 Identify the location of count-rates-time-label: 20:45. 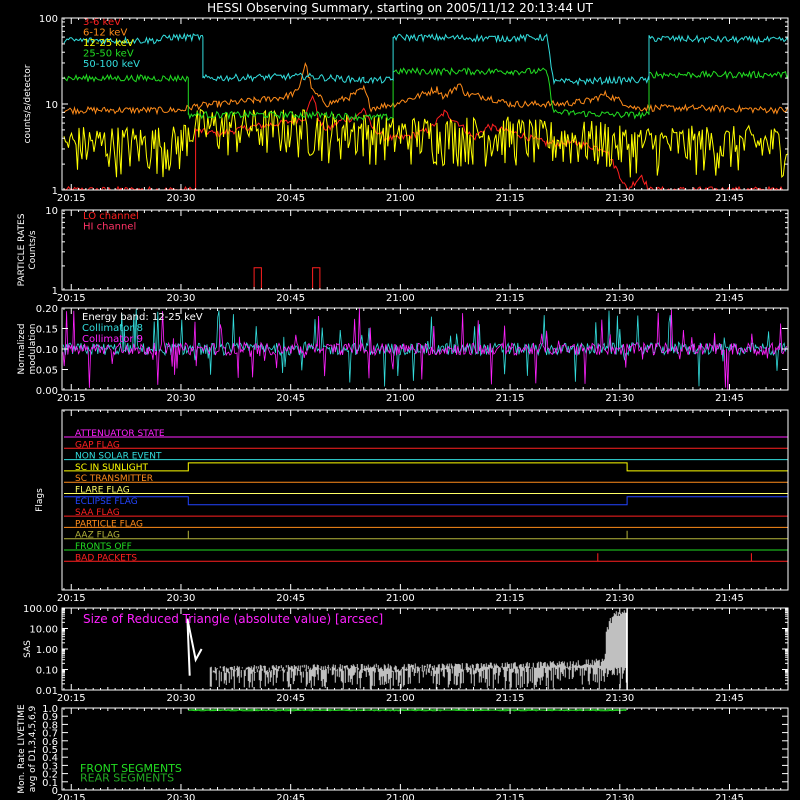
(290, 198).